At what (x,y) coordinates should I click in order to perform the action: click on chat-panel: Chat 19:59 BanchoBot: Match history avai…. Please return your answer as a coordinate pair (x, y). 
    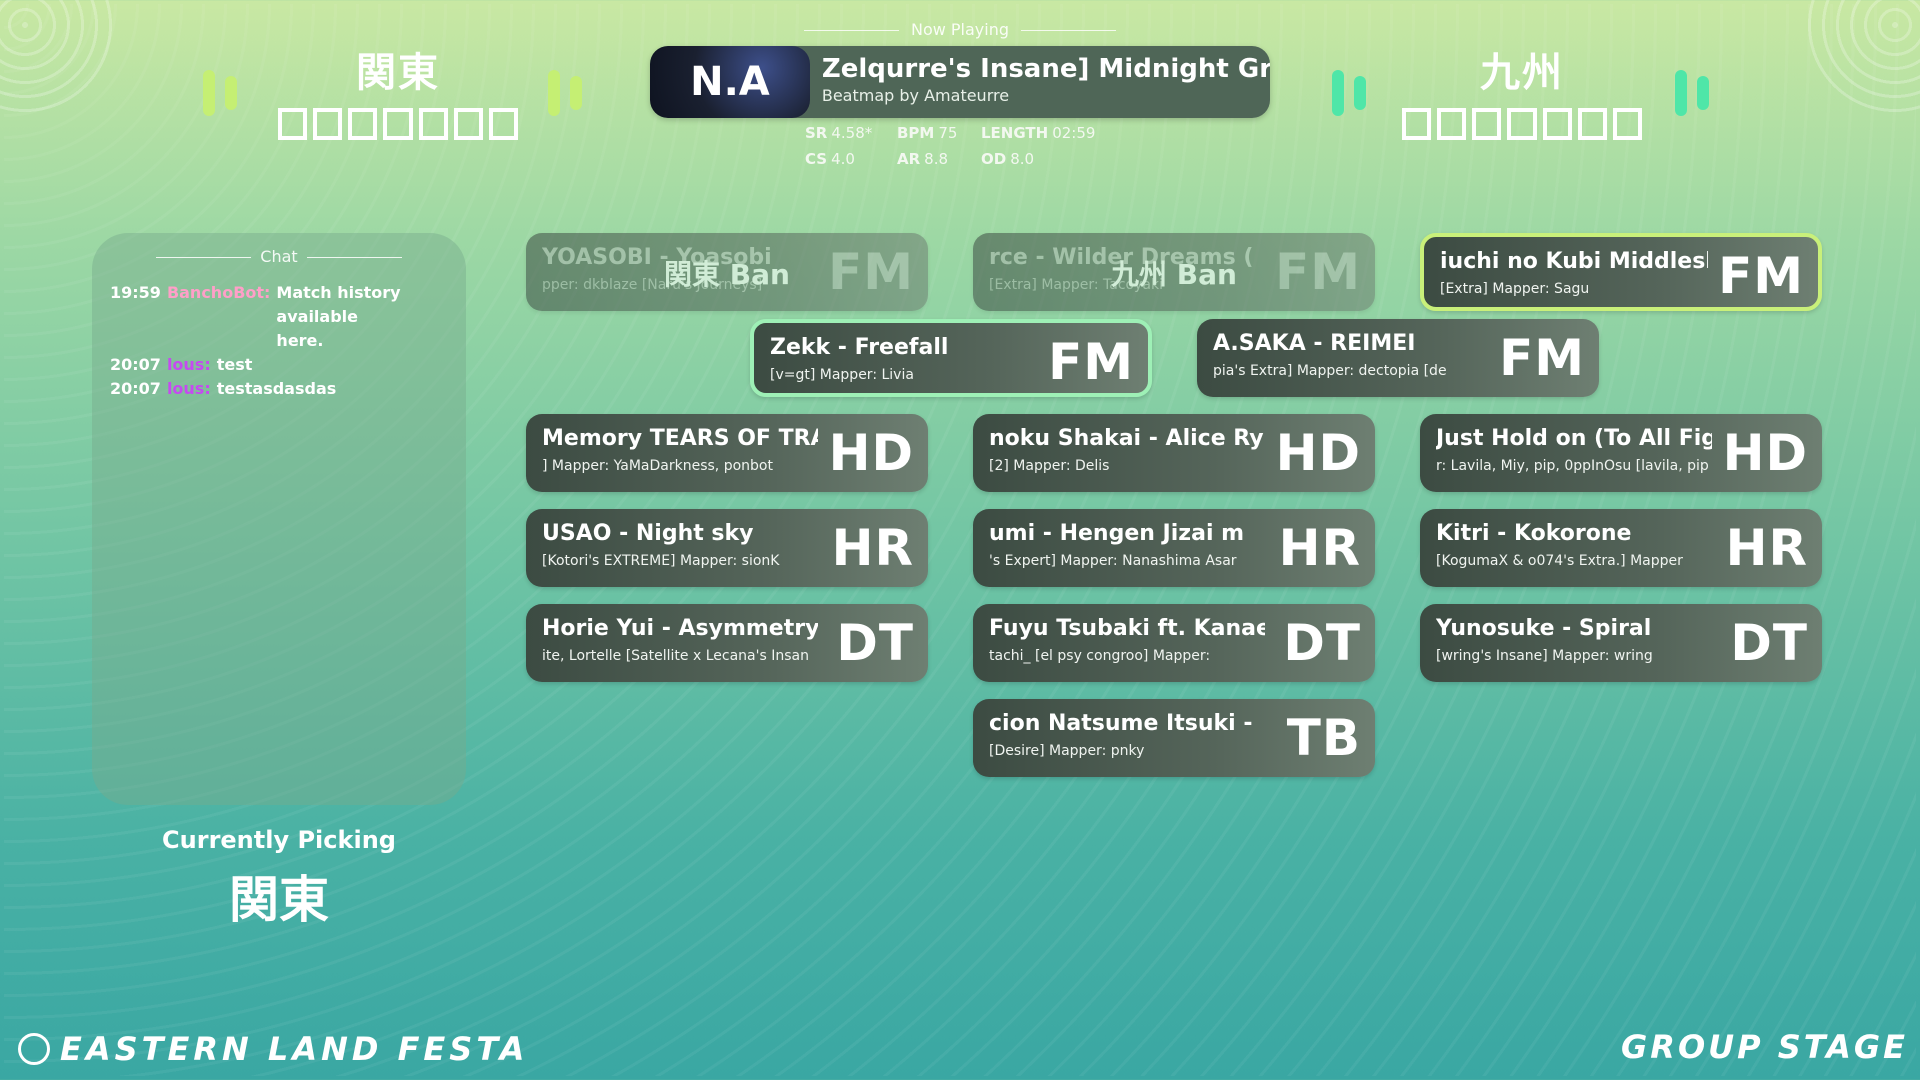
    Looking at the image, I should click on (279, 519).